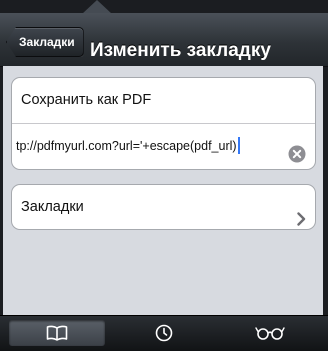 The width and height of the screenshot is (328, 351). What do you see at coordinates (180, 50) in the screenshot?
I see `page-title: Изменить закладку` at bounding box center [180, 50].